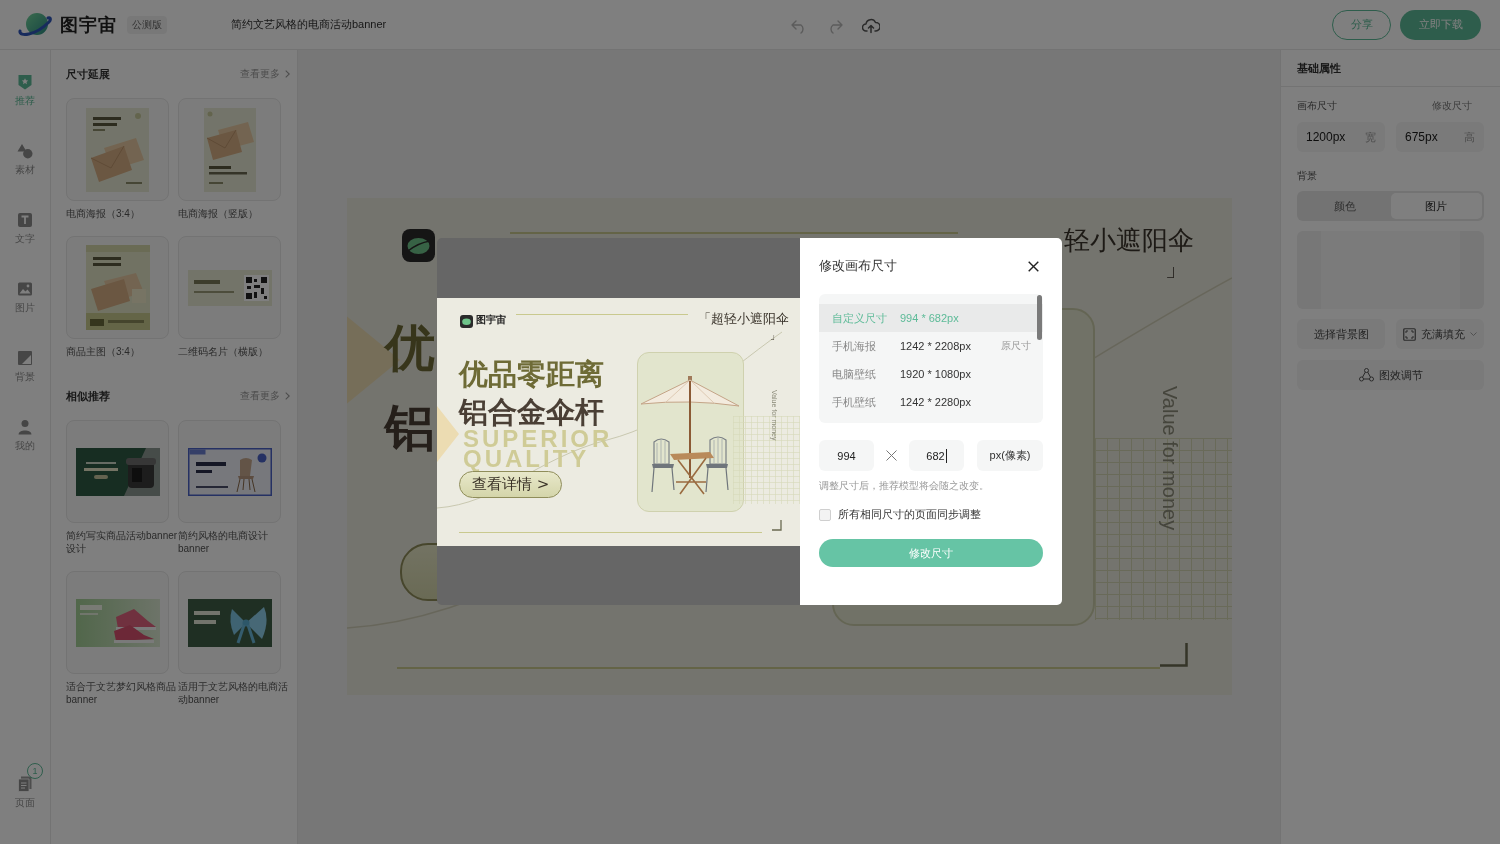 The height and width of the screenshot is (844, 1500). Describe the element at coordinates (122, 542) in the screenshot. I see `template-title: 简约写实商品活动banner设计` at that location.